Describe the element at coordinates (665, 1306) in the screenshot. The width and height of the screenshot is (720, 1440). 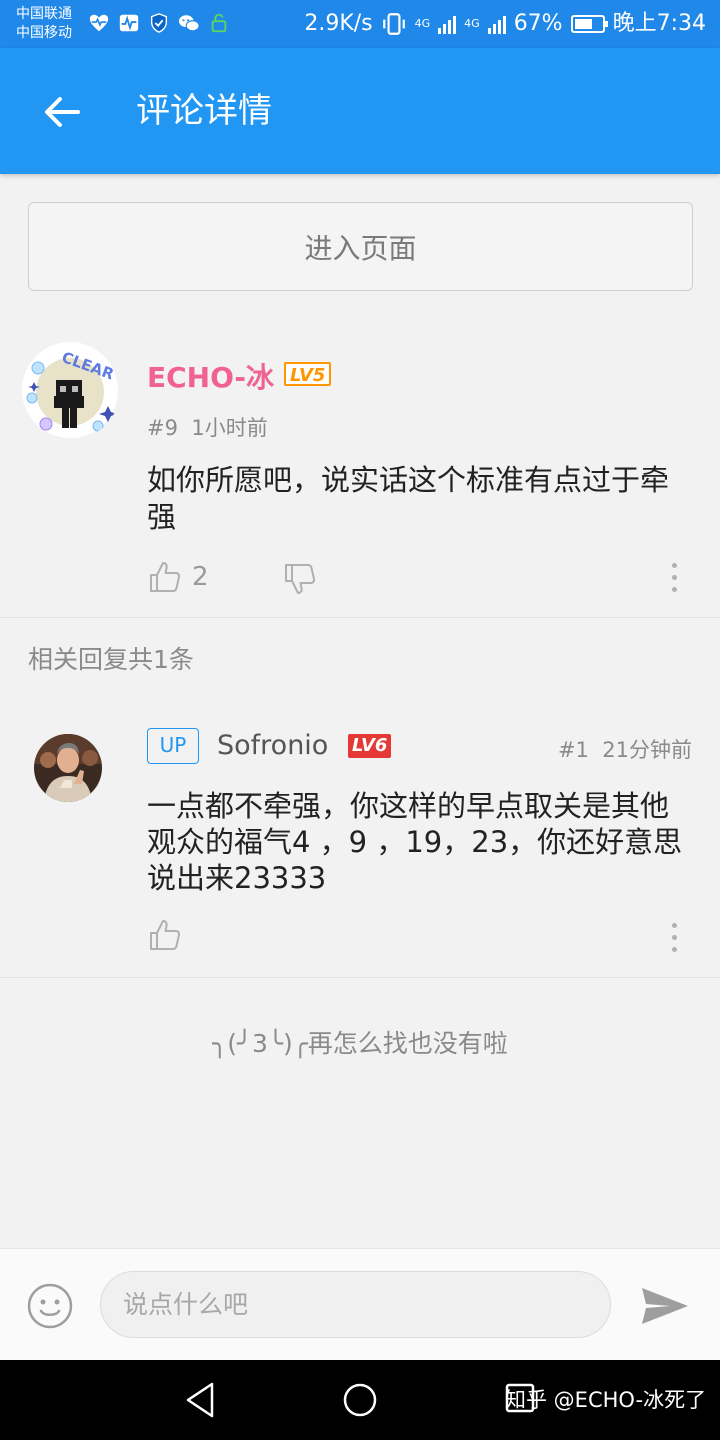
I see `send-icon` at that location.